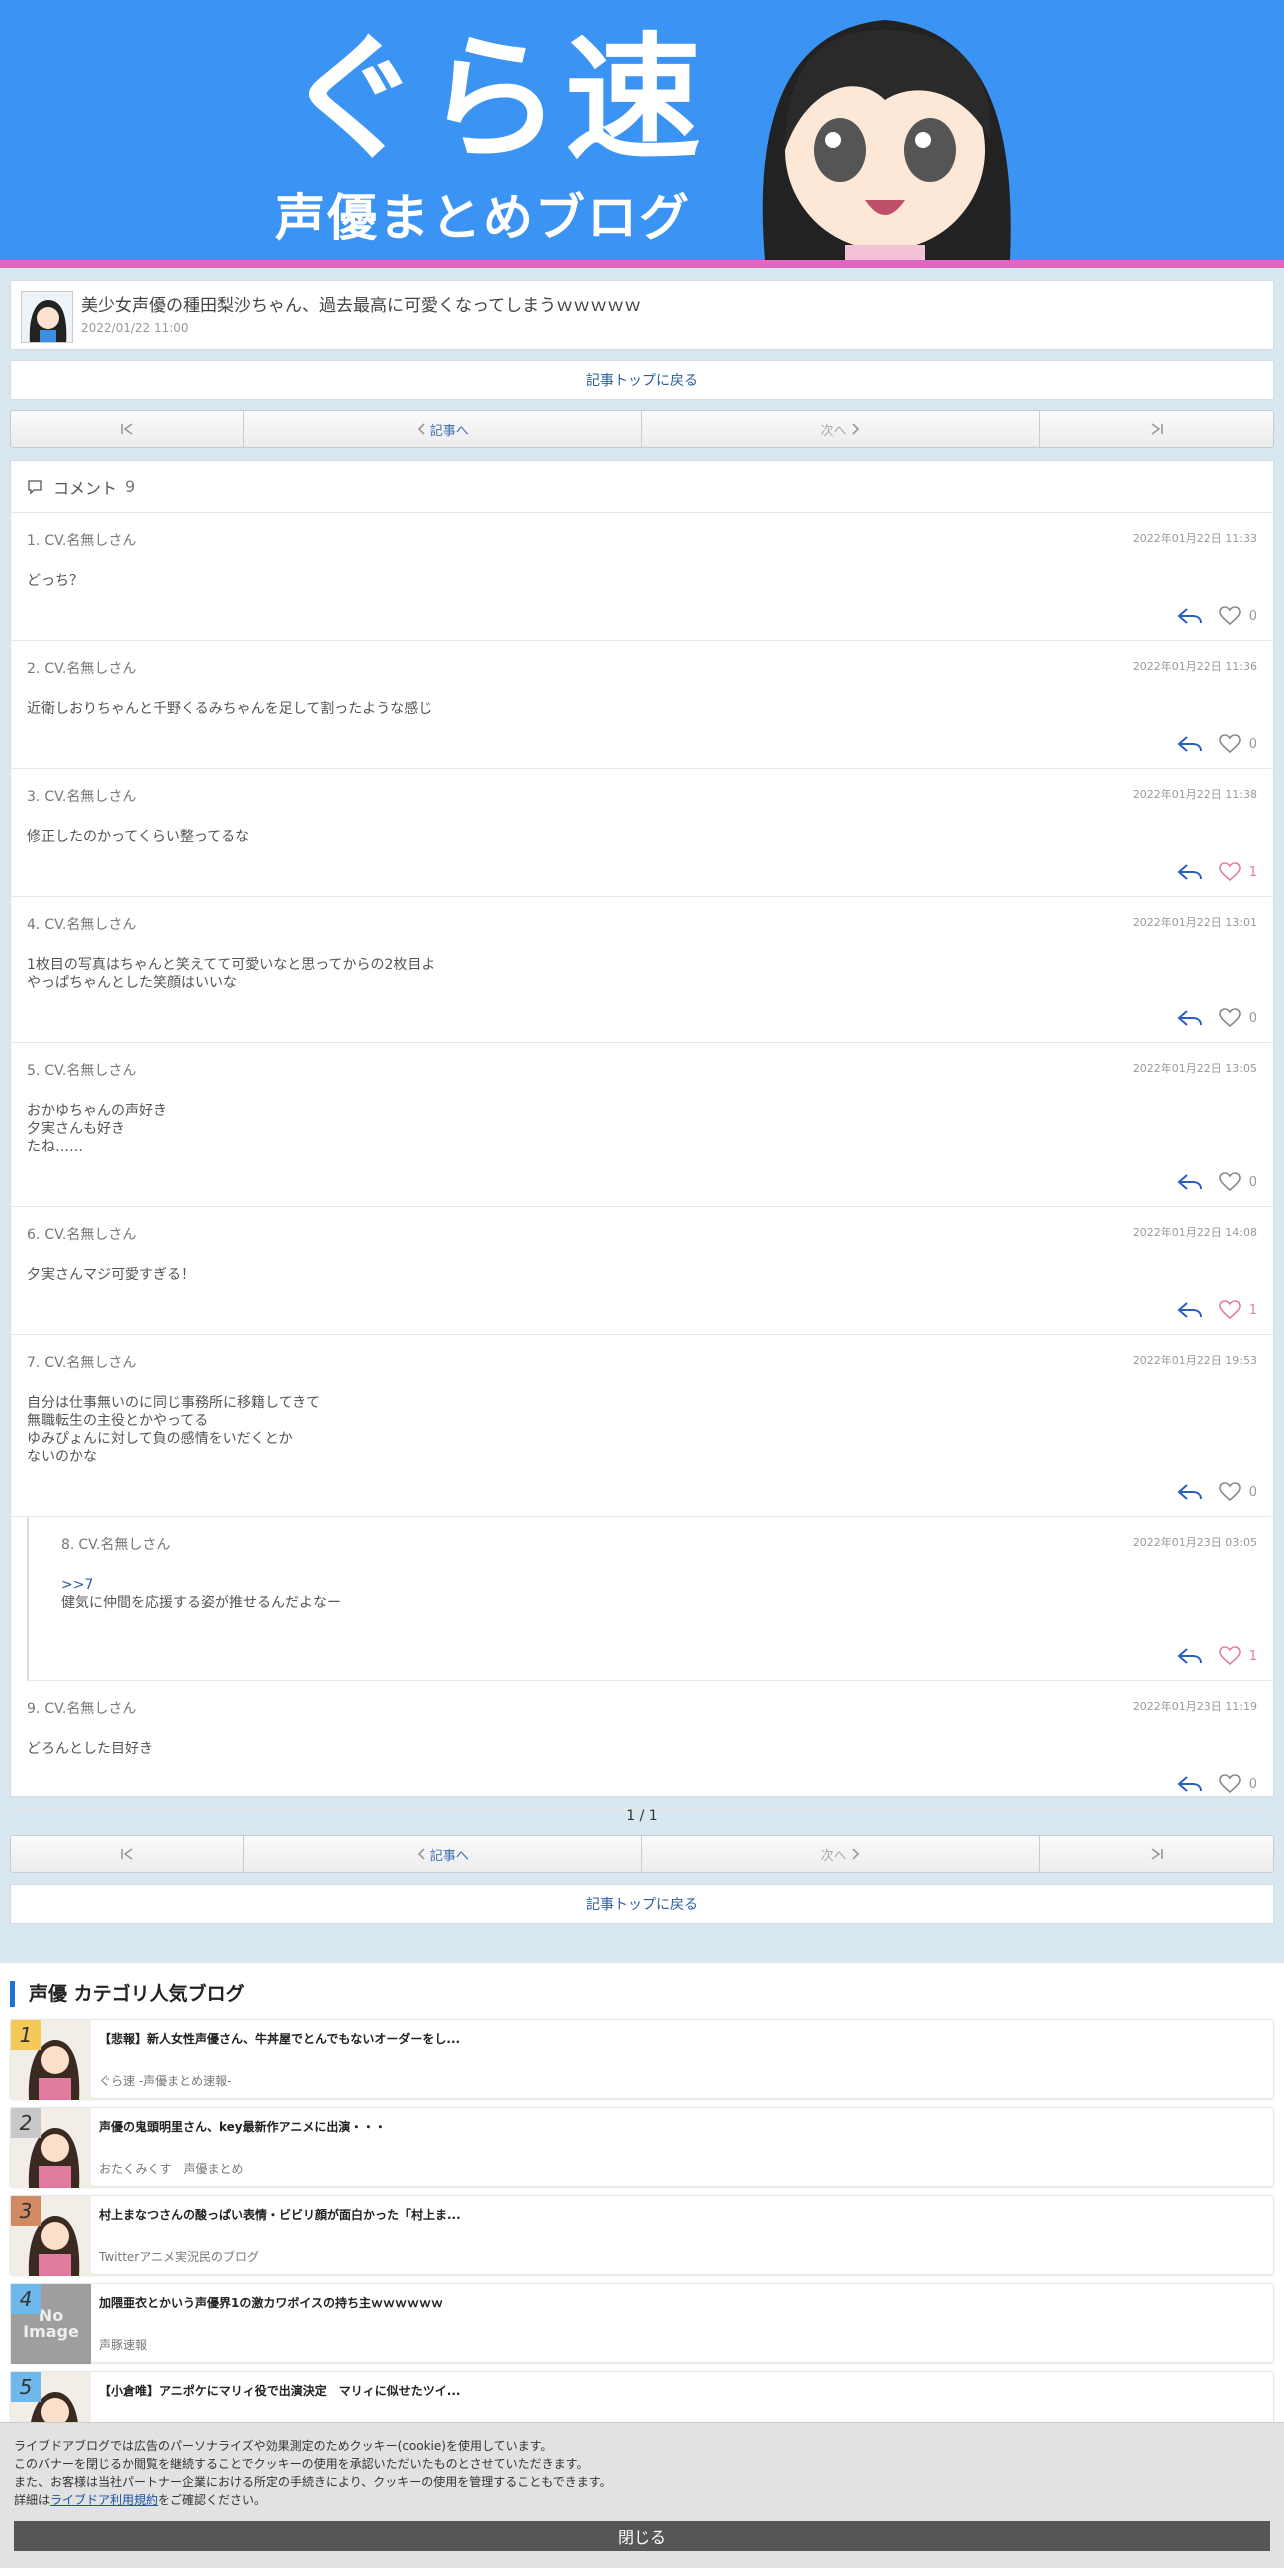  What do you see at coordinates (361, 303) in the screenshot?
I see `article-title: 美少女声優の種田梨沙ちゃん、過去最高に可愛くなってしまうｗｗｗｗｗ` at bounding box center [361, 303].